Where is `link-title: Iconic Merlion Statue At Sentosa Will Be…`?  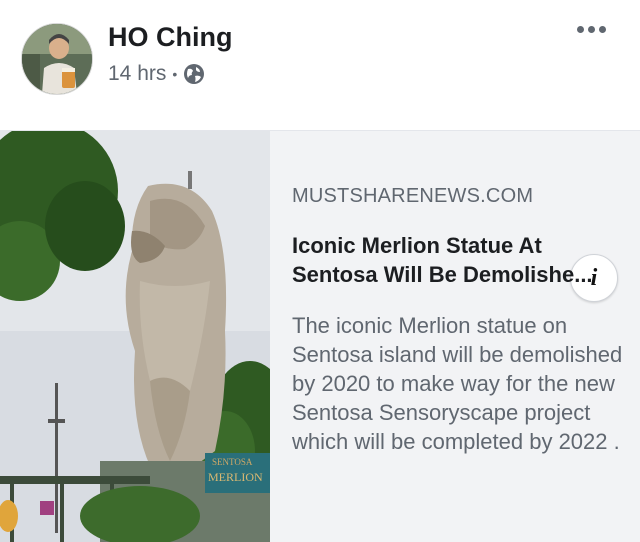 link-title: Iconic Merlion Statue At Sentosa Will Be… is located at coordinates (457, 260).